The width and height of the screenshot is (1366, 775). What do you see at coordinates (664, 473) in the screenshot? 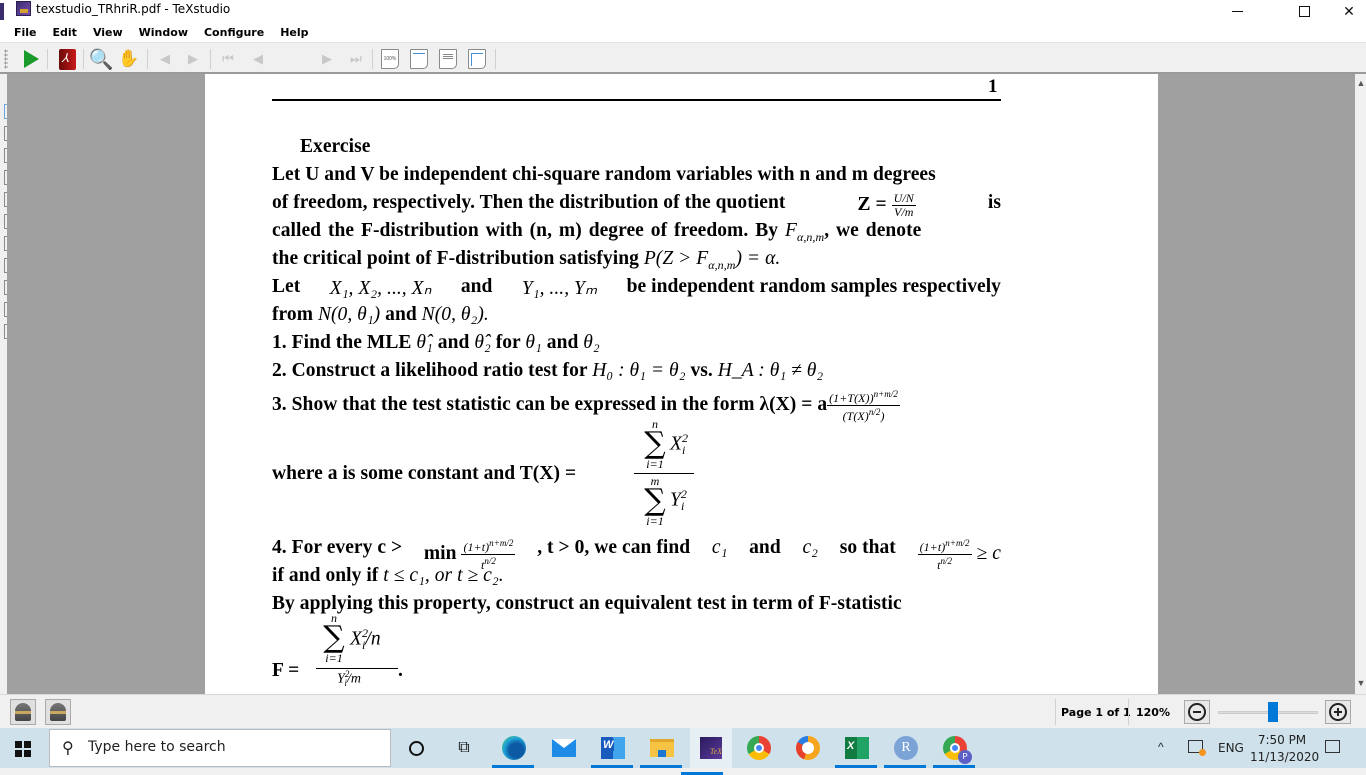
I see `t-fraction-bar` at bounding box center [664, 473].